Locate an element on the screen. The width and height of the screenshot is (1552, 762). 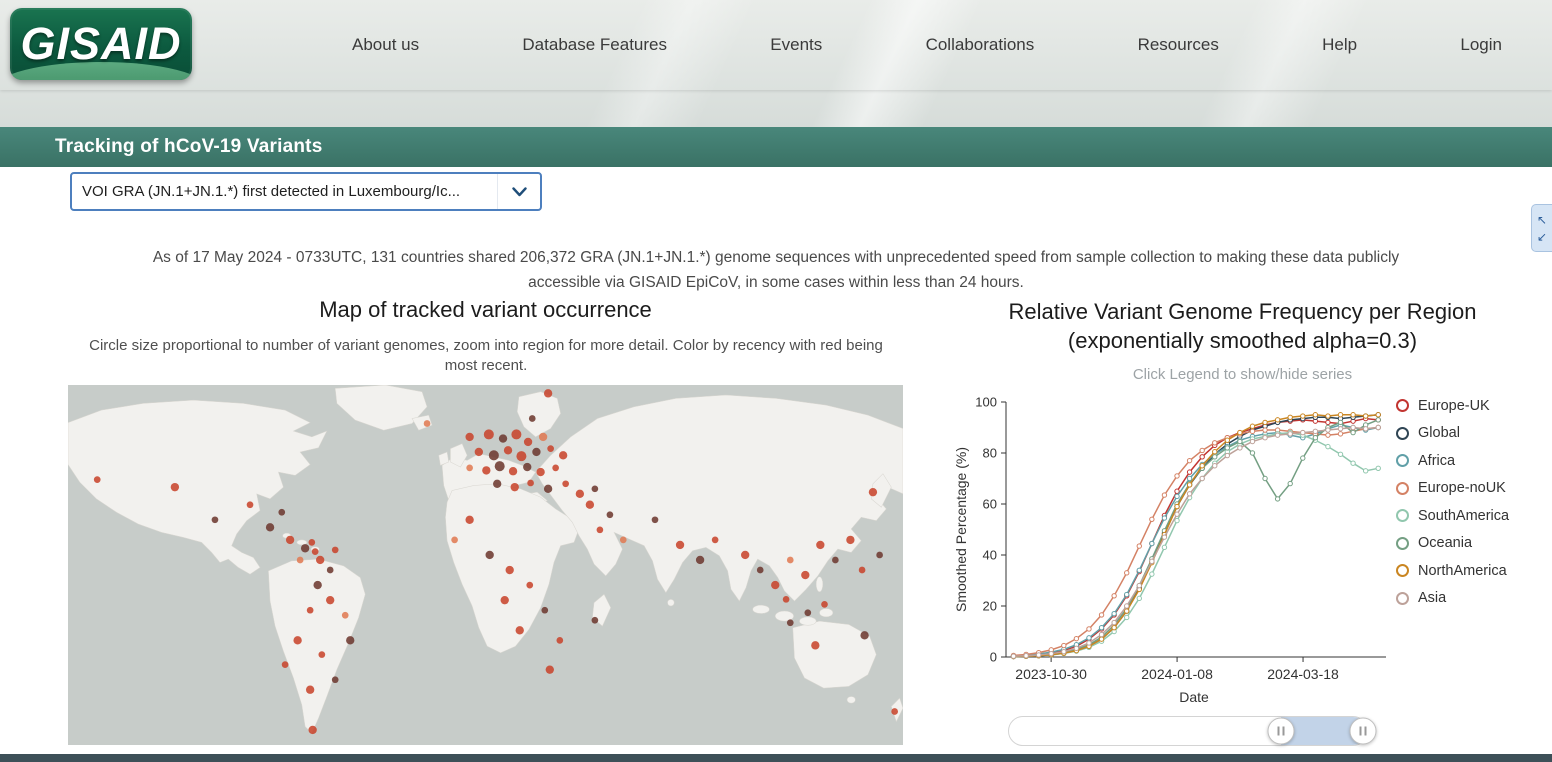
chart-section-subtitle: Click Legend to show/hide series is located at coordinates (1242, 374).